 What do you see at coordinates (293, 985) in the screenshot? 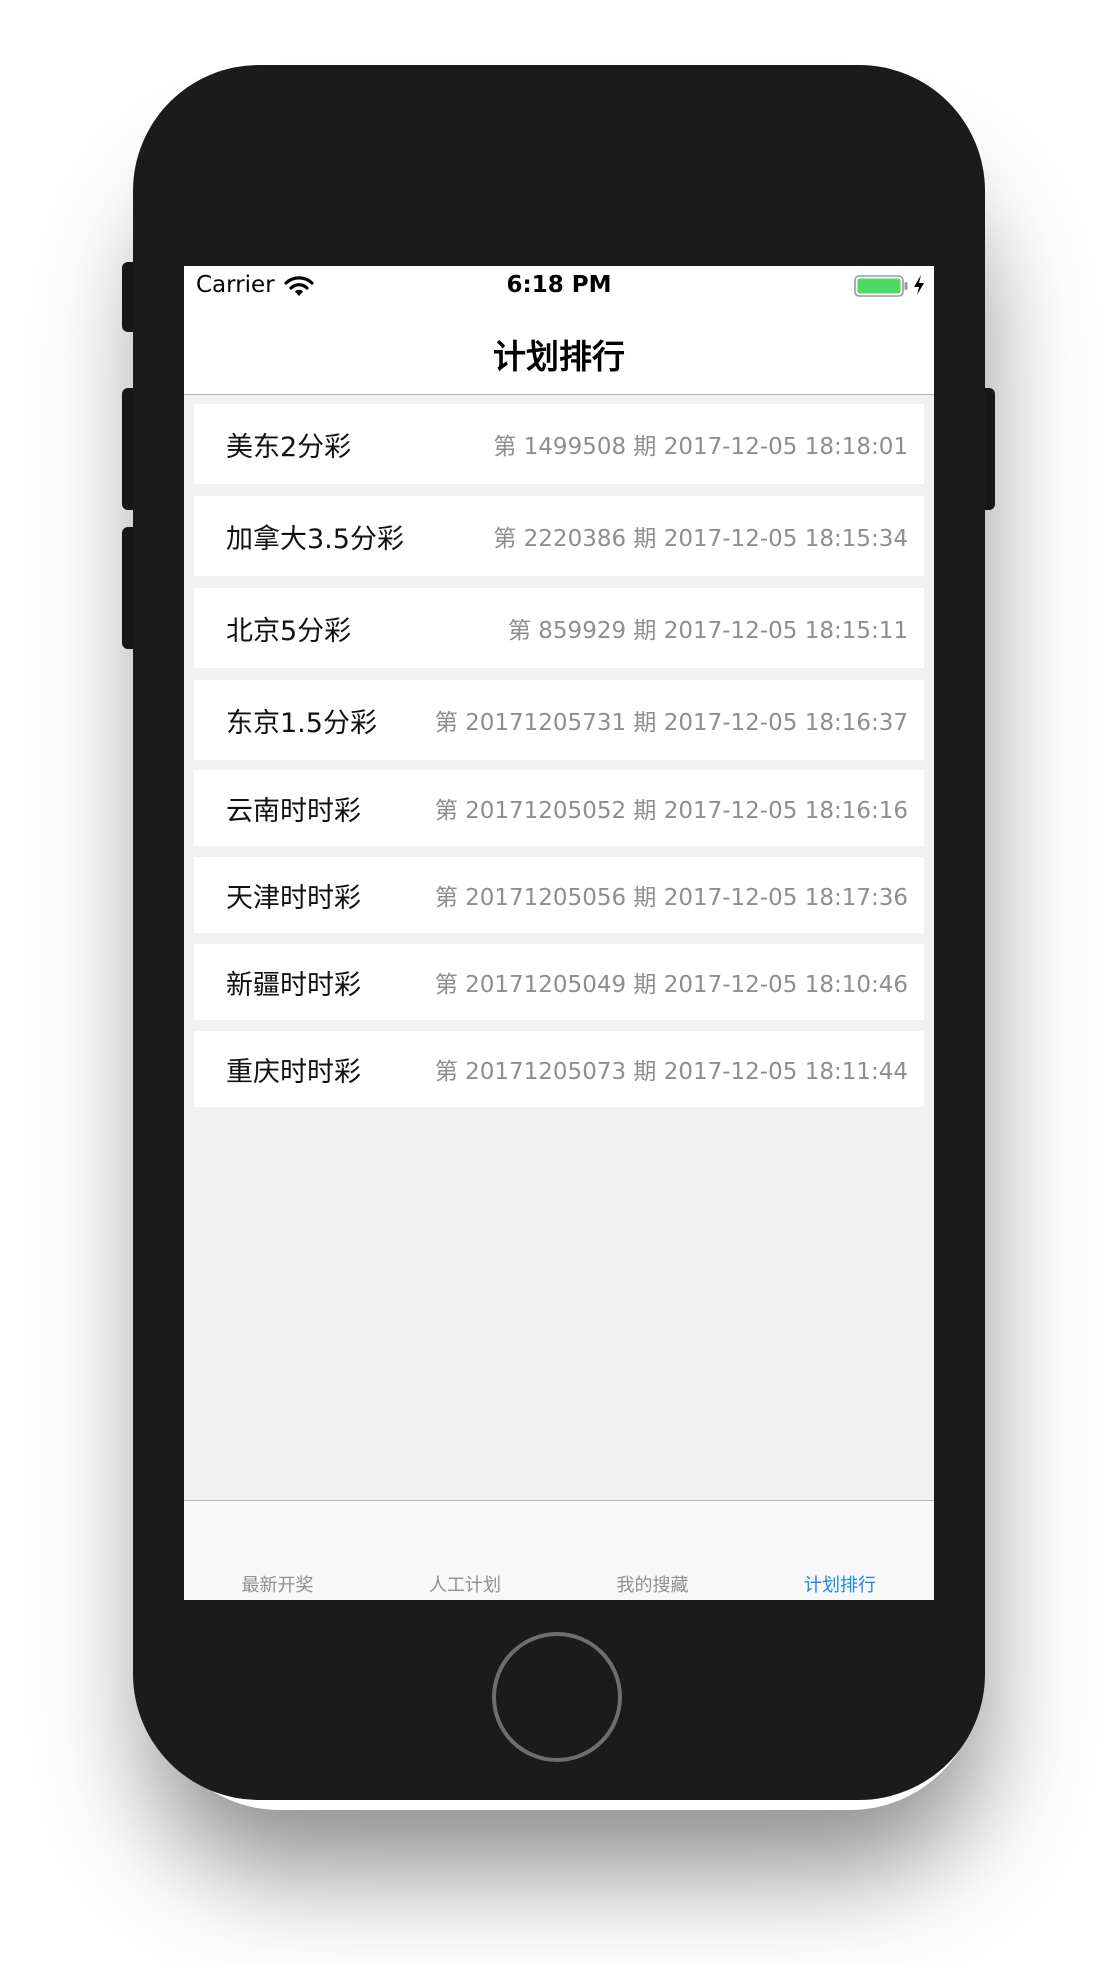
I see `lottery-name: 新疆时时彩` at bounding box center [293, 985].